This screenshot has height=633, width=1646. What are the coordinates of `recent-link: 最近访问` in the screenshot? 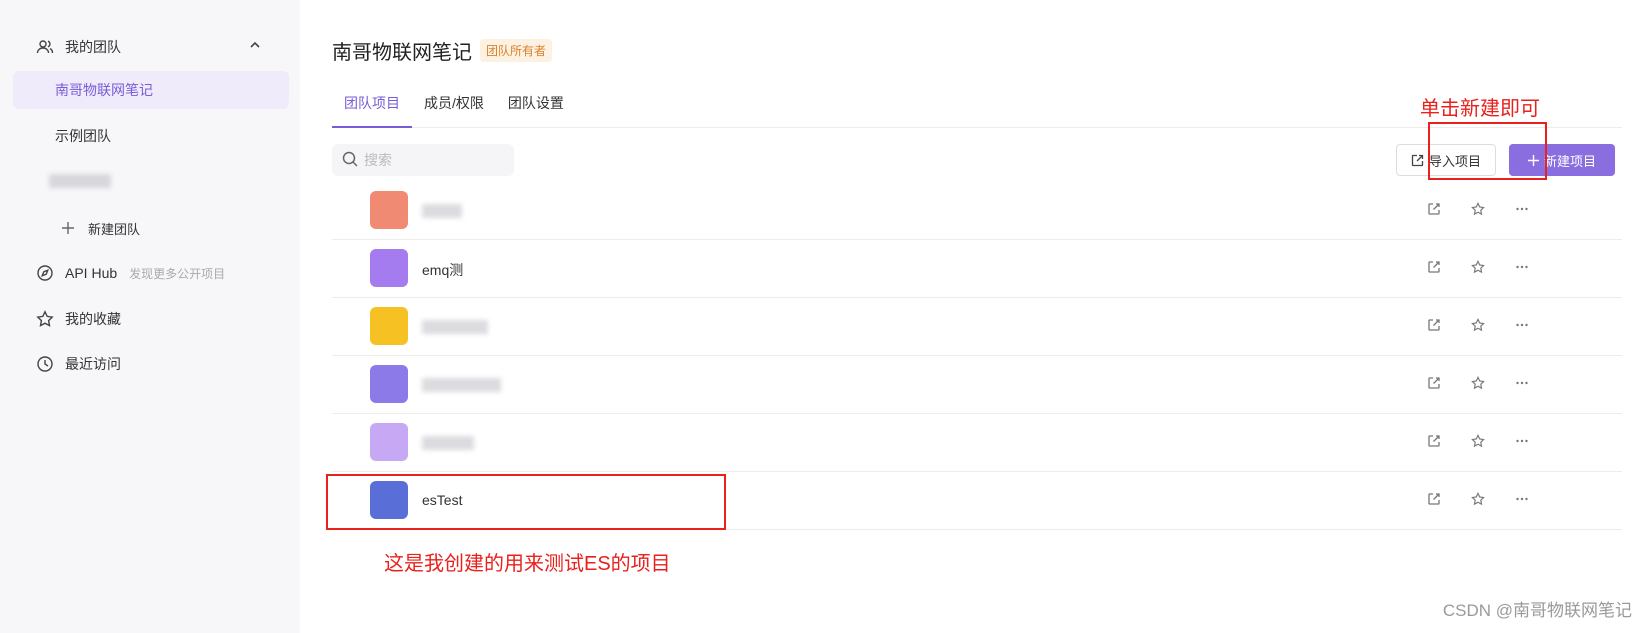 It's located at (155, 364).